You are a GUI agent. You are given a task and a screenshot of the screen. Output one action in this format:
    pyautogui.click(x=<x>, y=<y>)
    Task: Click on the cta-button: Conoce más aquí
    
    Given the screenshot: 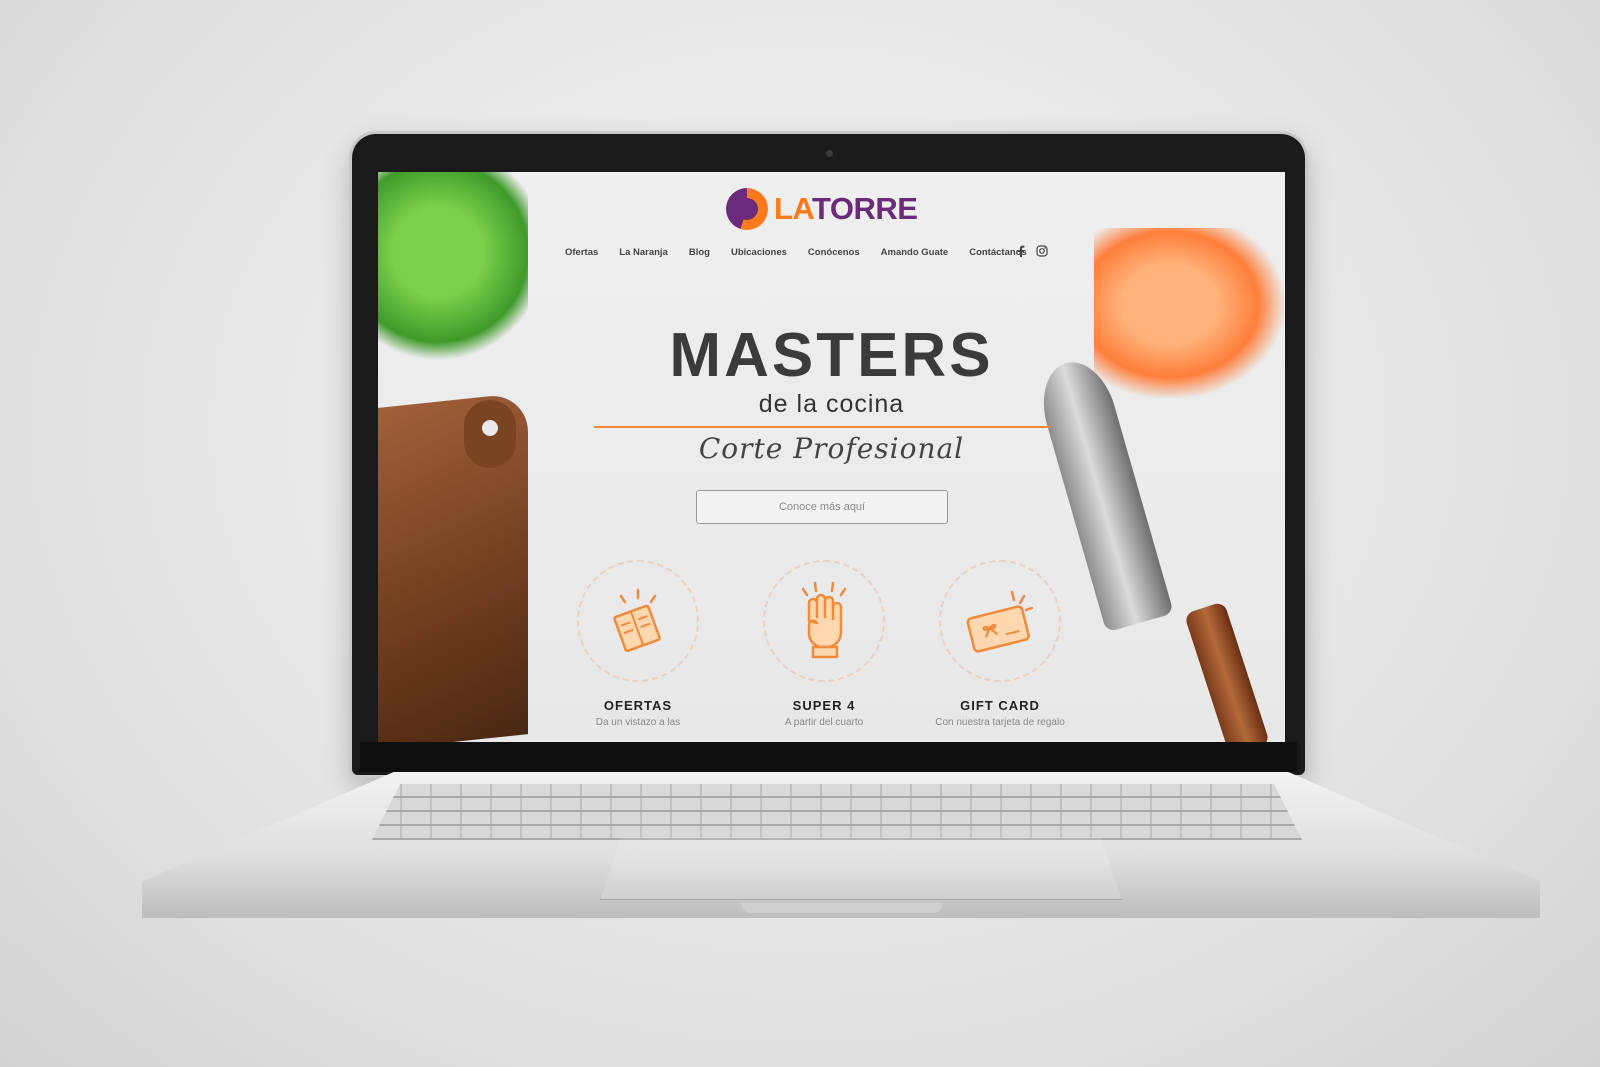 What is the action you would take?
    pyautogui.click(x=822, y=507)
    